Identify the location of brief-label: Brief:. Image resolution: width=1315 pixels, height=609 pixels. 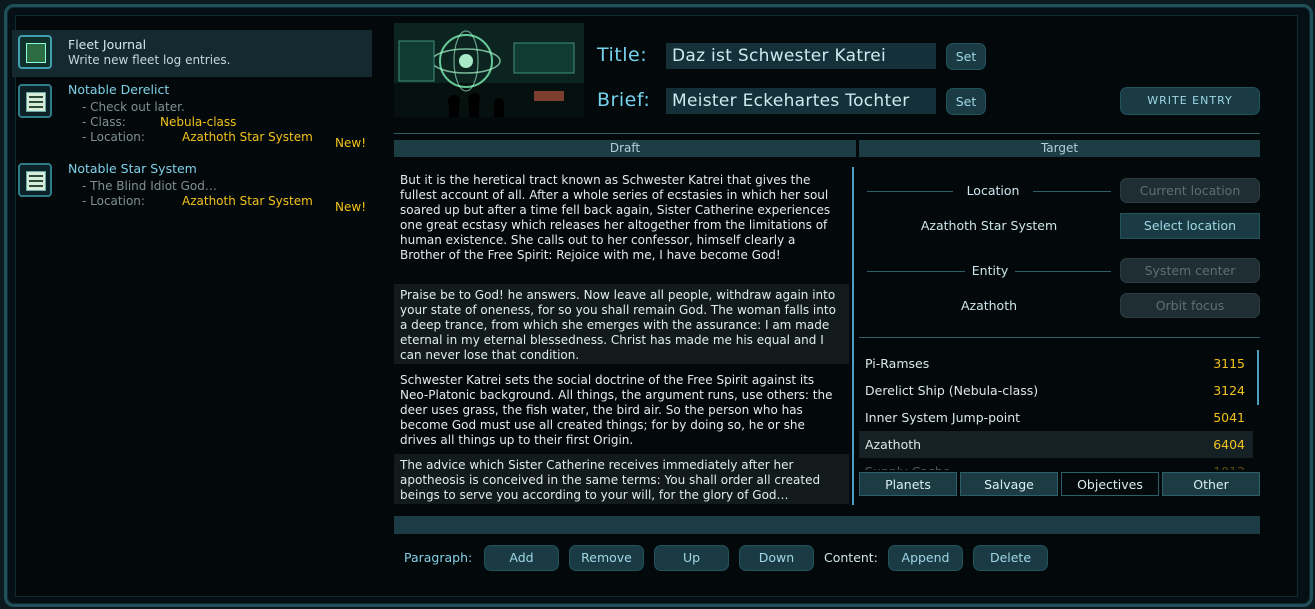
(624, 100).